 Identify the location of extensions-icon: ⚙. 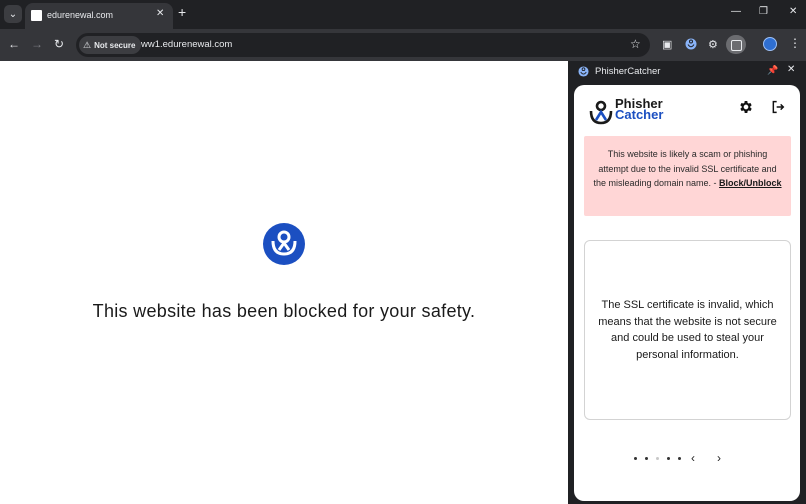
(713, 44).